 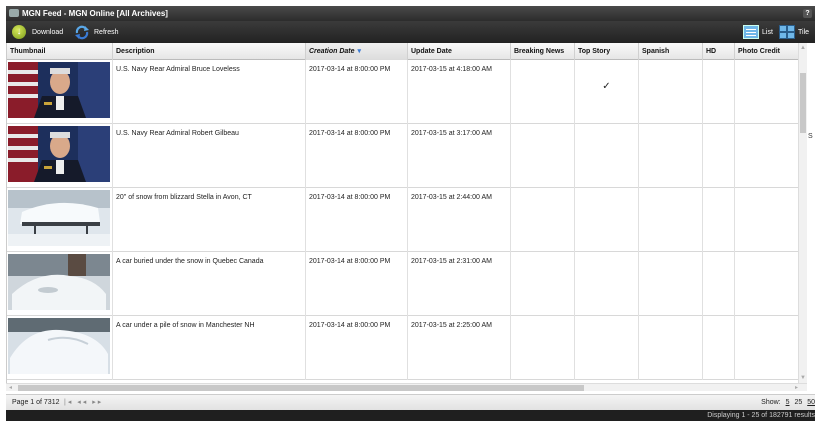 I want to click on refresh-label: Refresh, so click(x=106, y=32).